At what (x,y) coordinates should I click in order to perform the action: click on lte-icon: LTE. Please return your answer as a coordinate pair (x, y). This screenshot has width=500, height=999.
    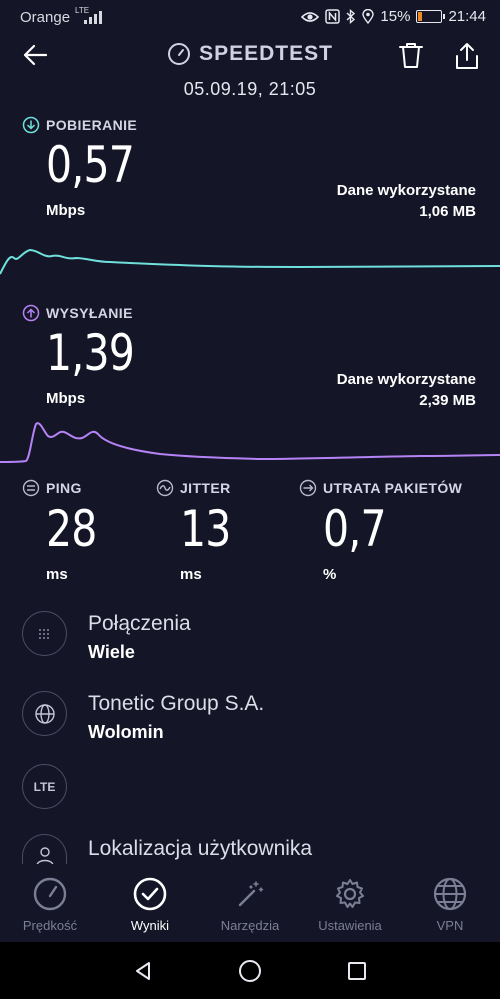
    Looking at the image, I should click on (44, 786).